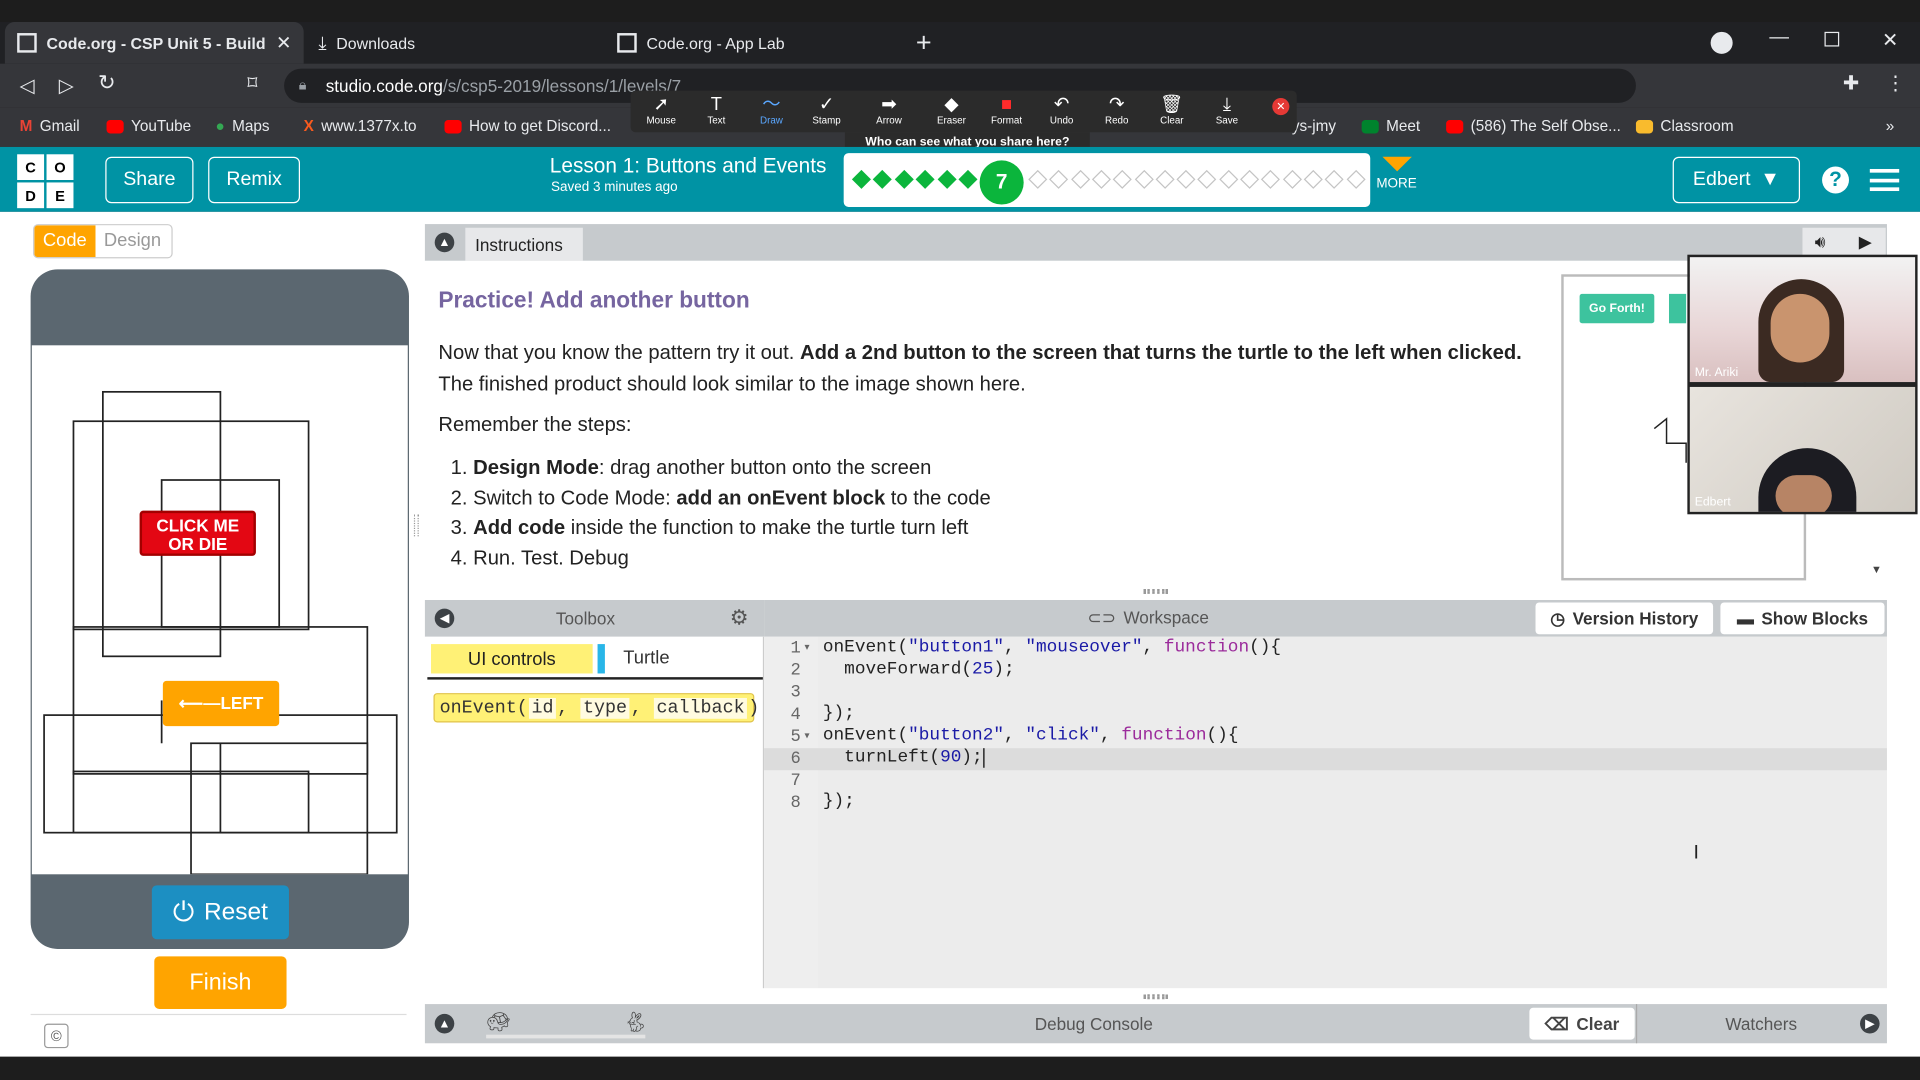 The image size is (1920, 1080). I want to click on speed-slider, so click(566, 1036).